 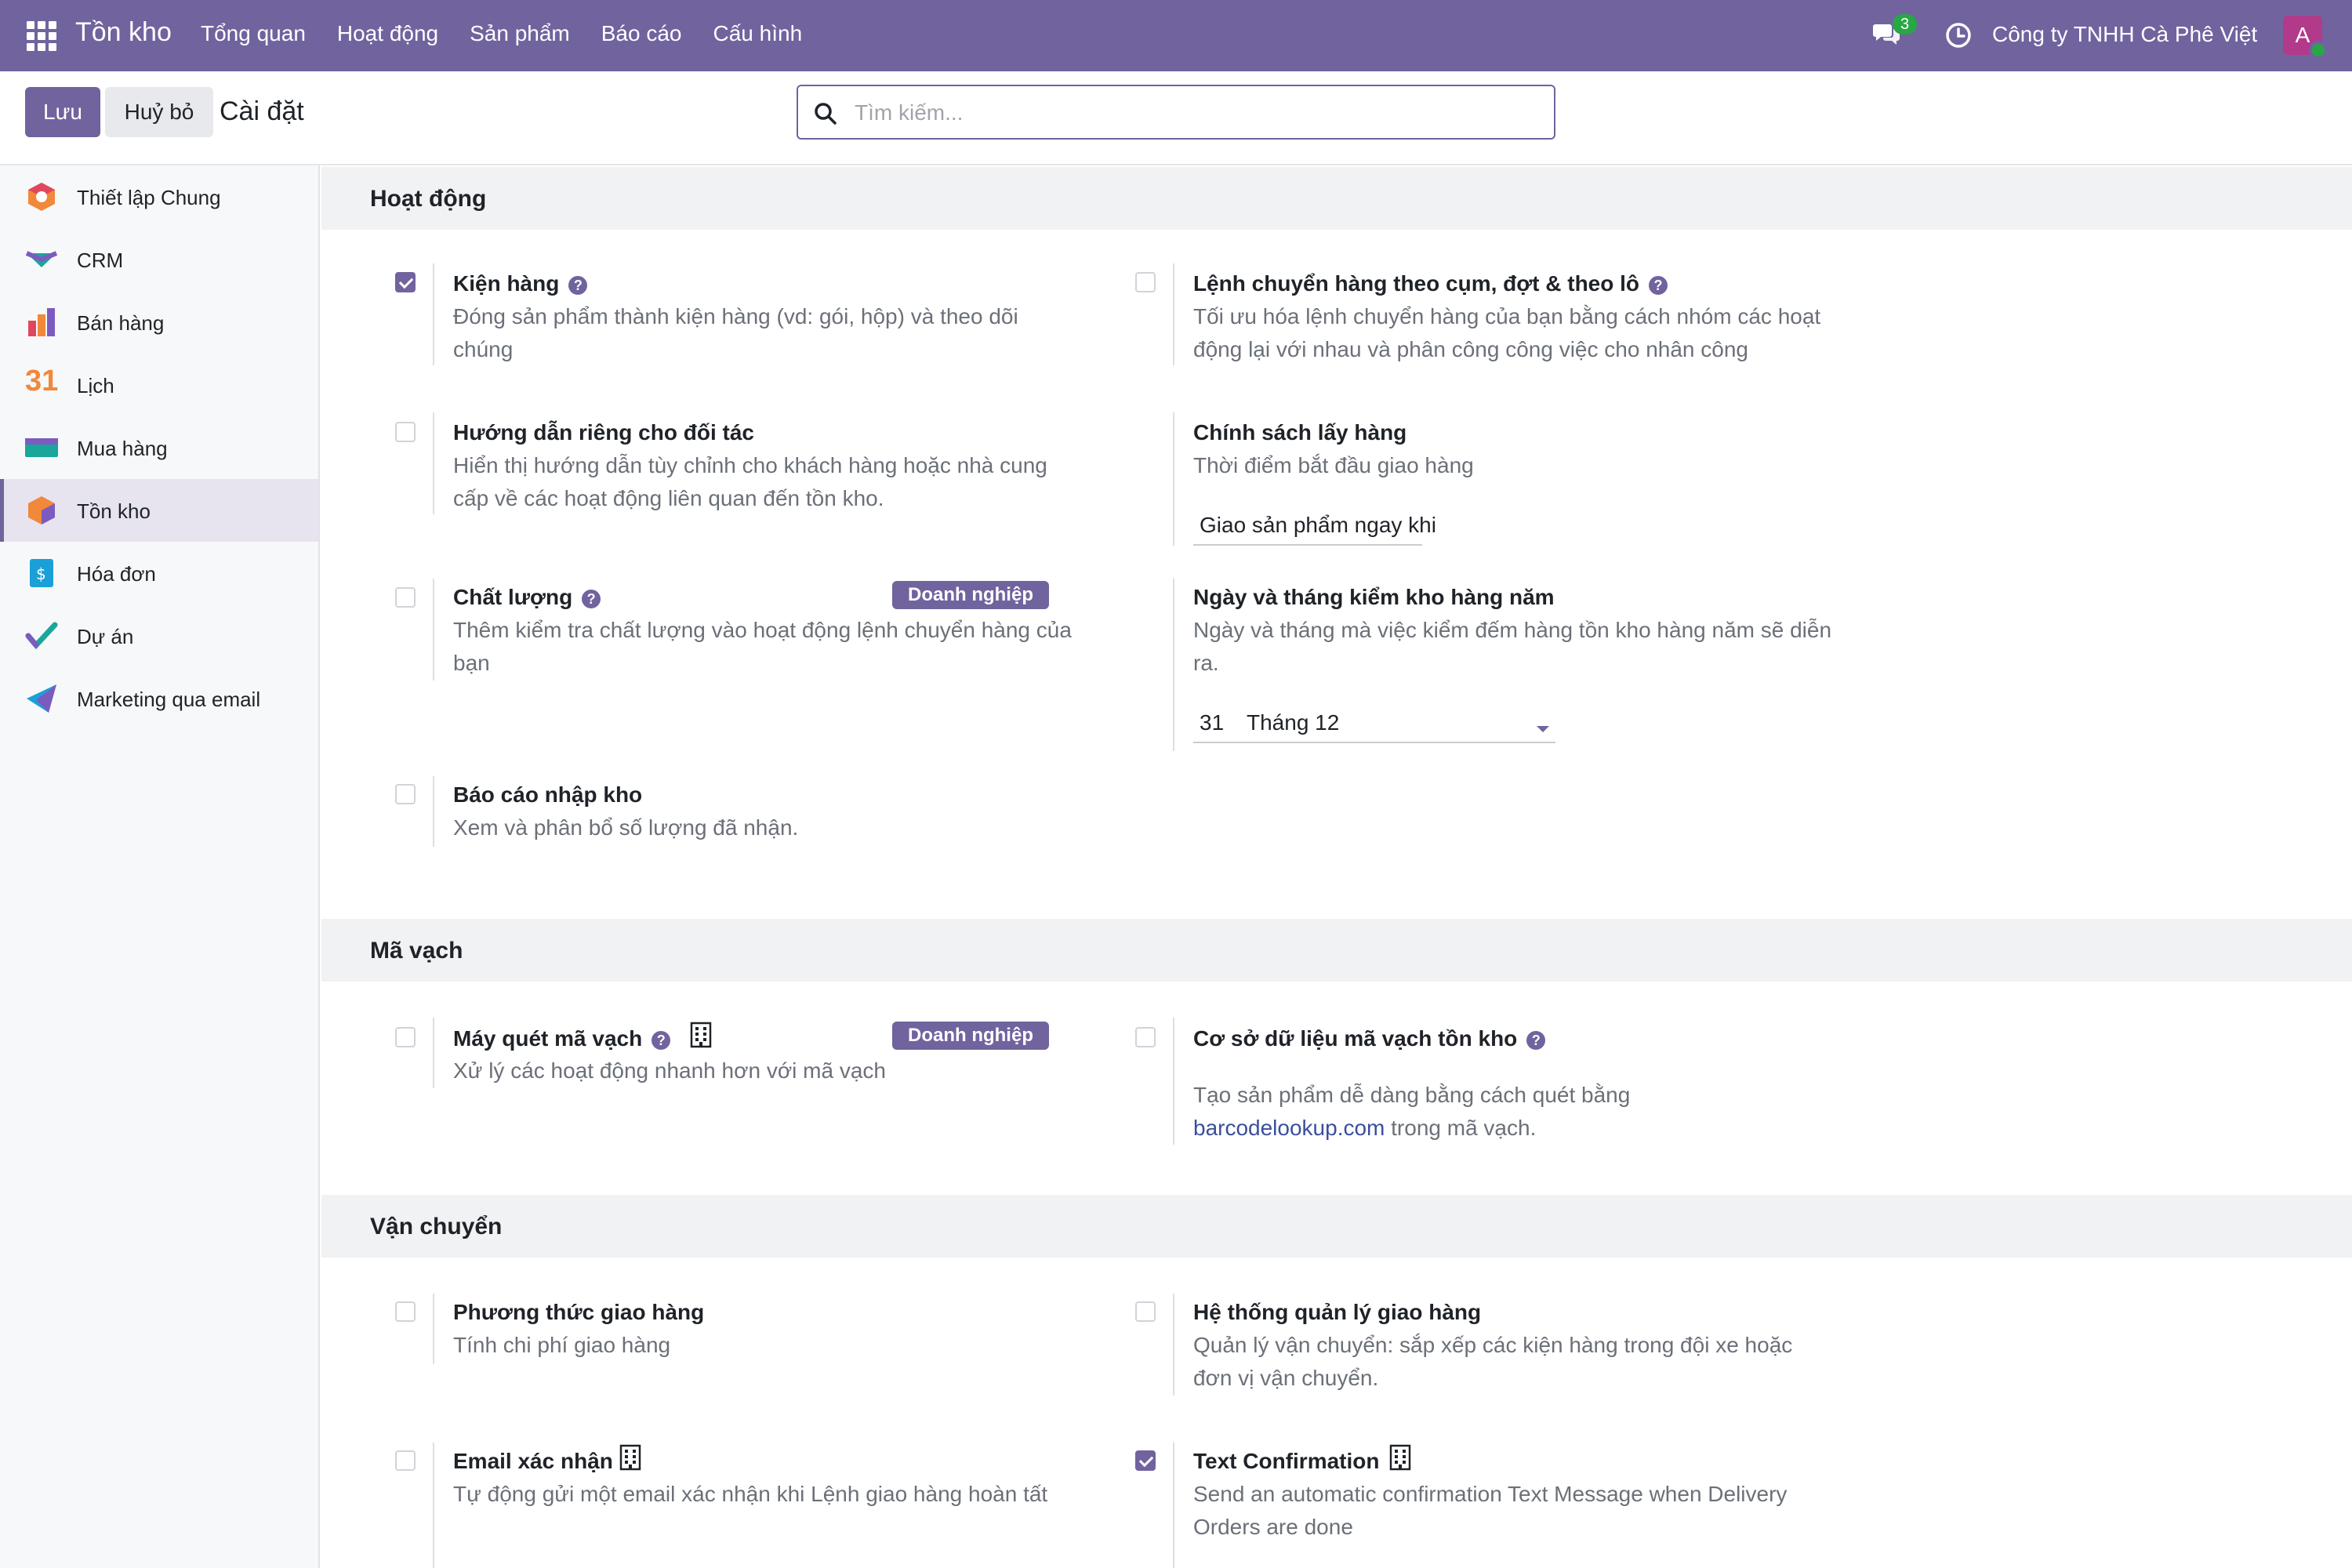 I want to click on sidebar-item-general-settings: Thiết lập Chung, so click(x=159, y=196).